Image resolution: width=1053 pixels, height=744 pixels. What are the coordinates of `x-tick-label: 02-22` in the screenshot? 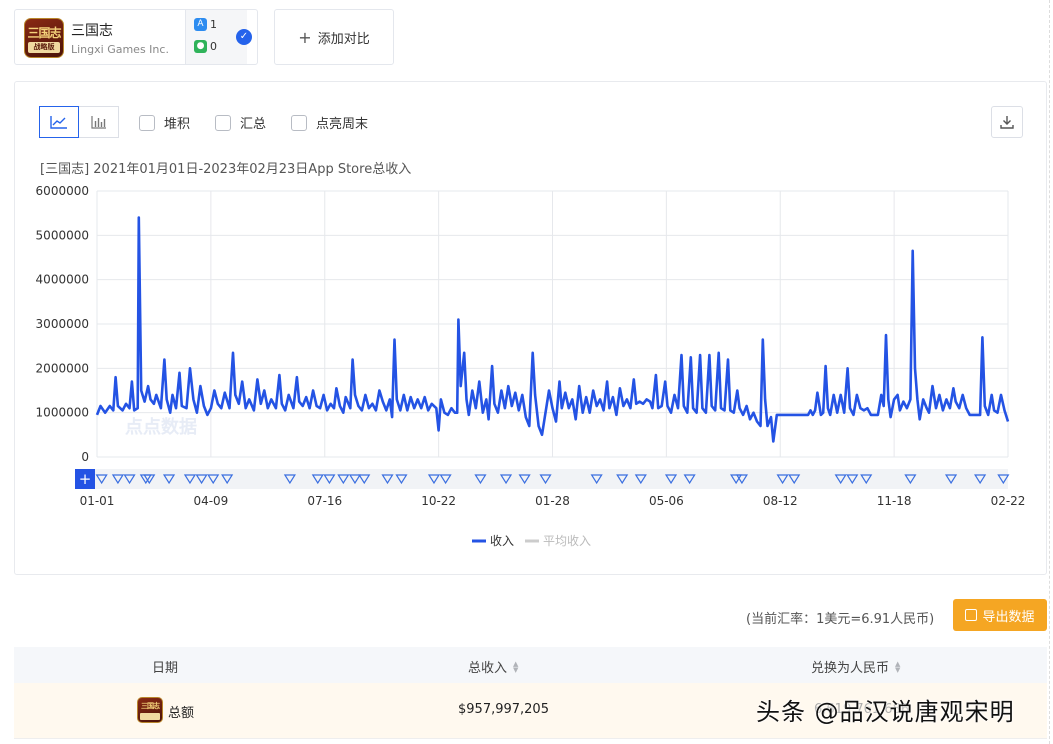 It's located at (1008, 501).